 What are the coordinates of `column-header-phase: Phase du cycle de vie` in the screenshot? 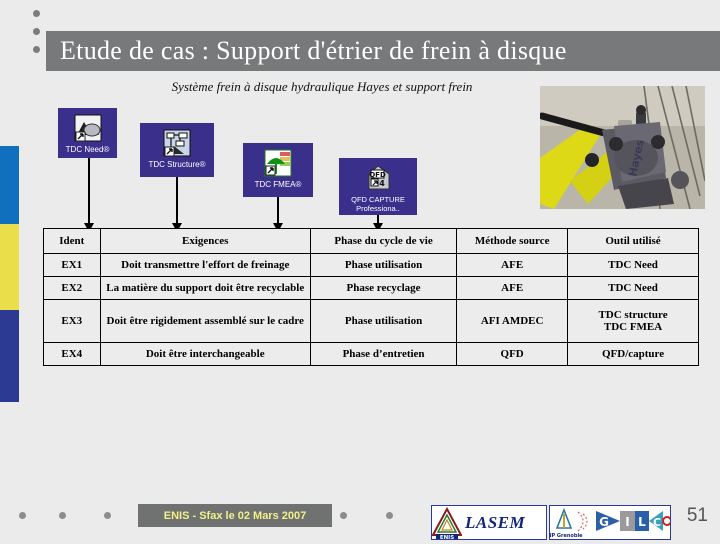 It's located at (383, 241).